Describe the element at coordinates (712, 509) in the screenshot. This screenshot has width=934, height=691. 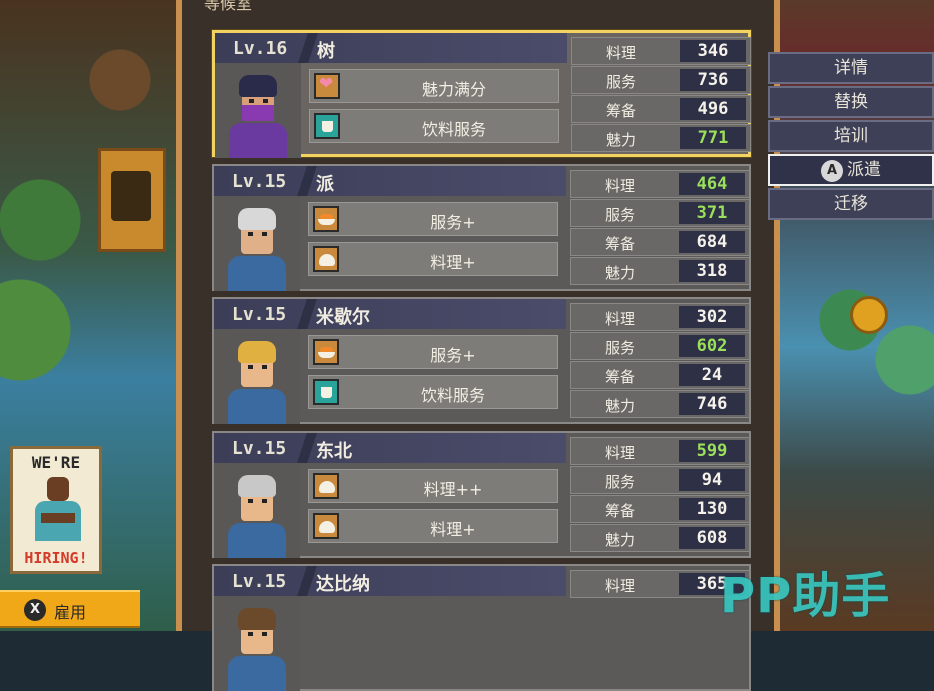
I see `stat-value: 130` at that location.